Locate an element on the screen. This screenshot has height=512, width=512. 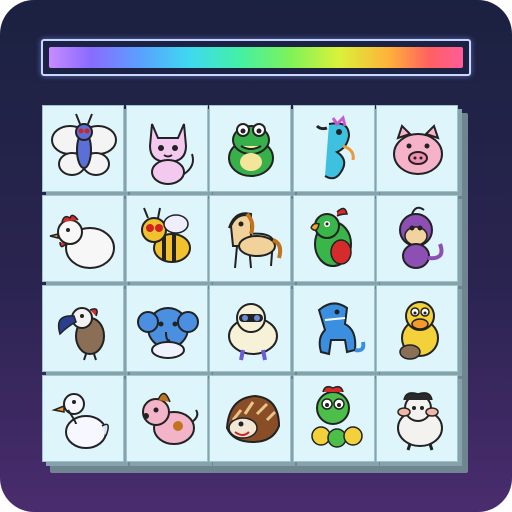
dinosaur-icon is located at coordinates (341, 329).